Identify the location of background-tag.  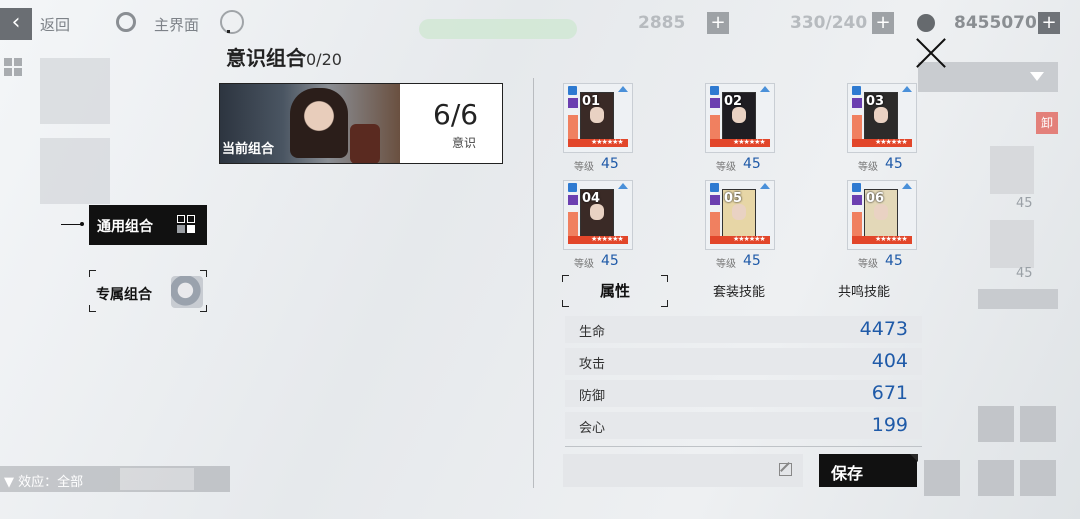
(1018, 299).